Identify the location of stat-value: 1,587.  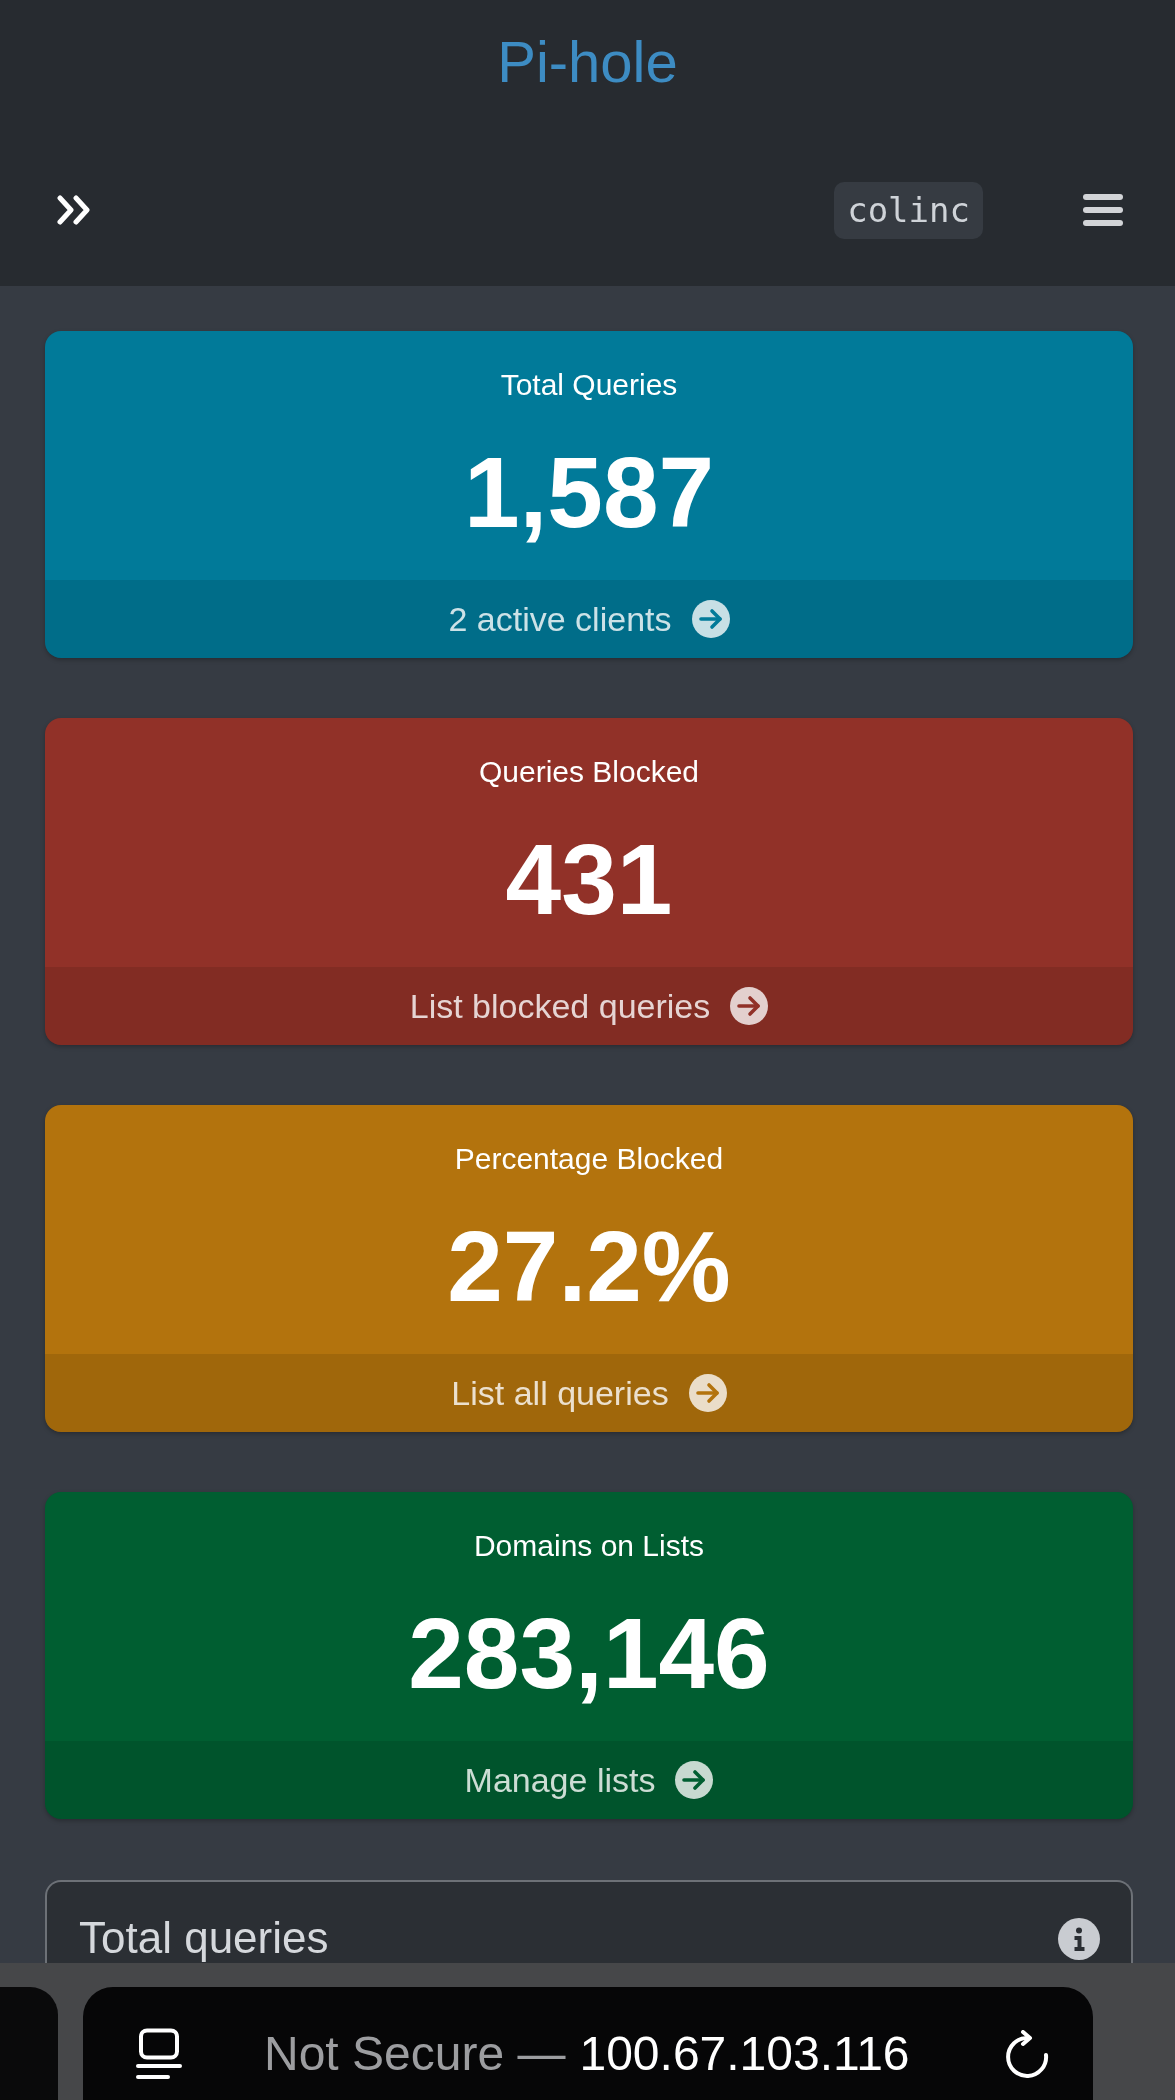
(589, 492).